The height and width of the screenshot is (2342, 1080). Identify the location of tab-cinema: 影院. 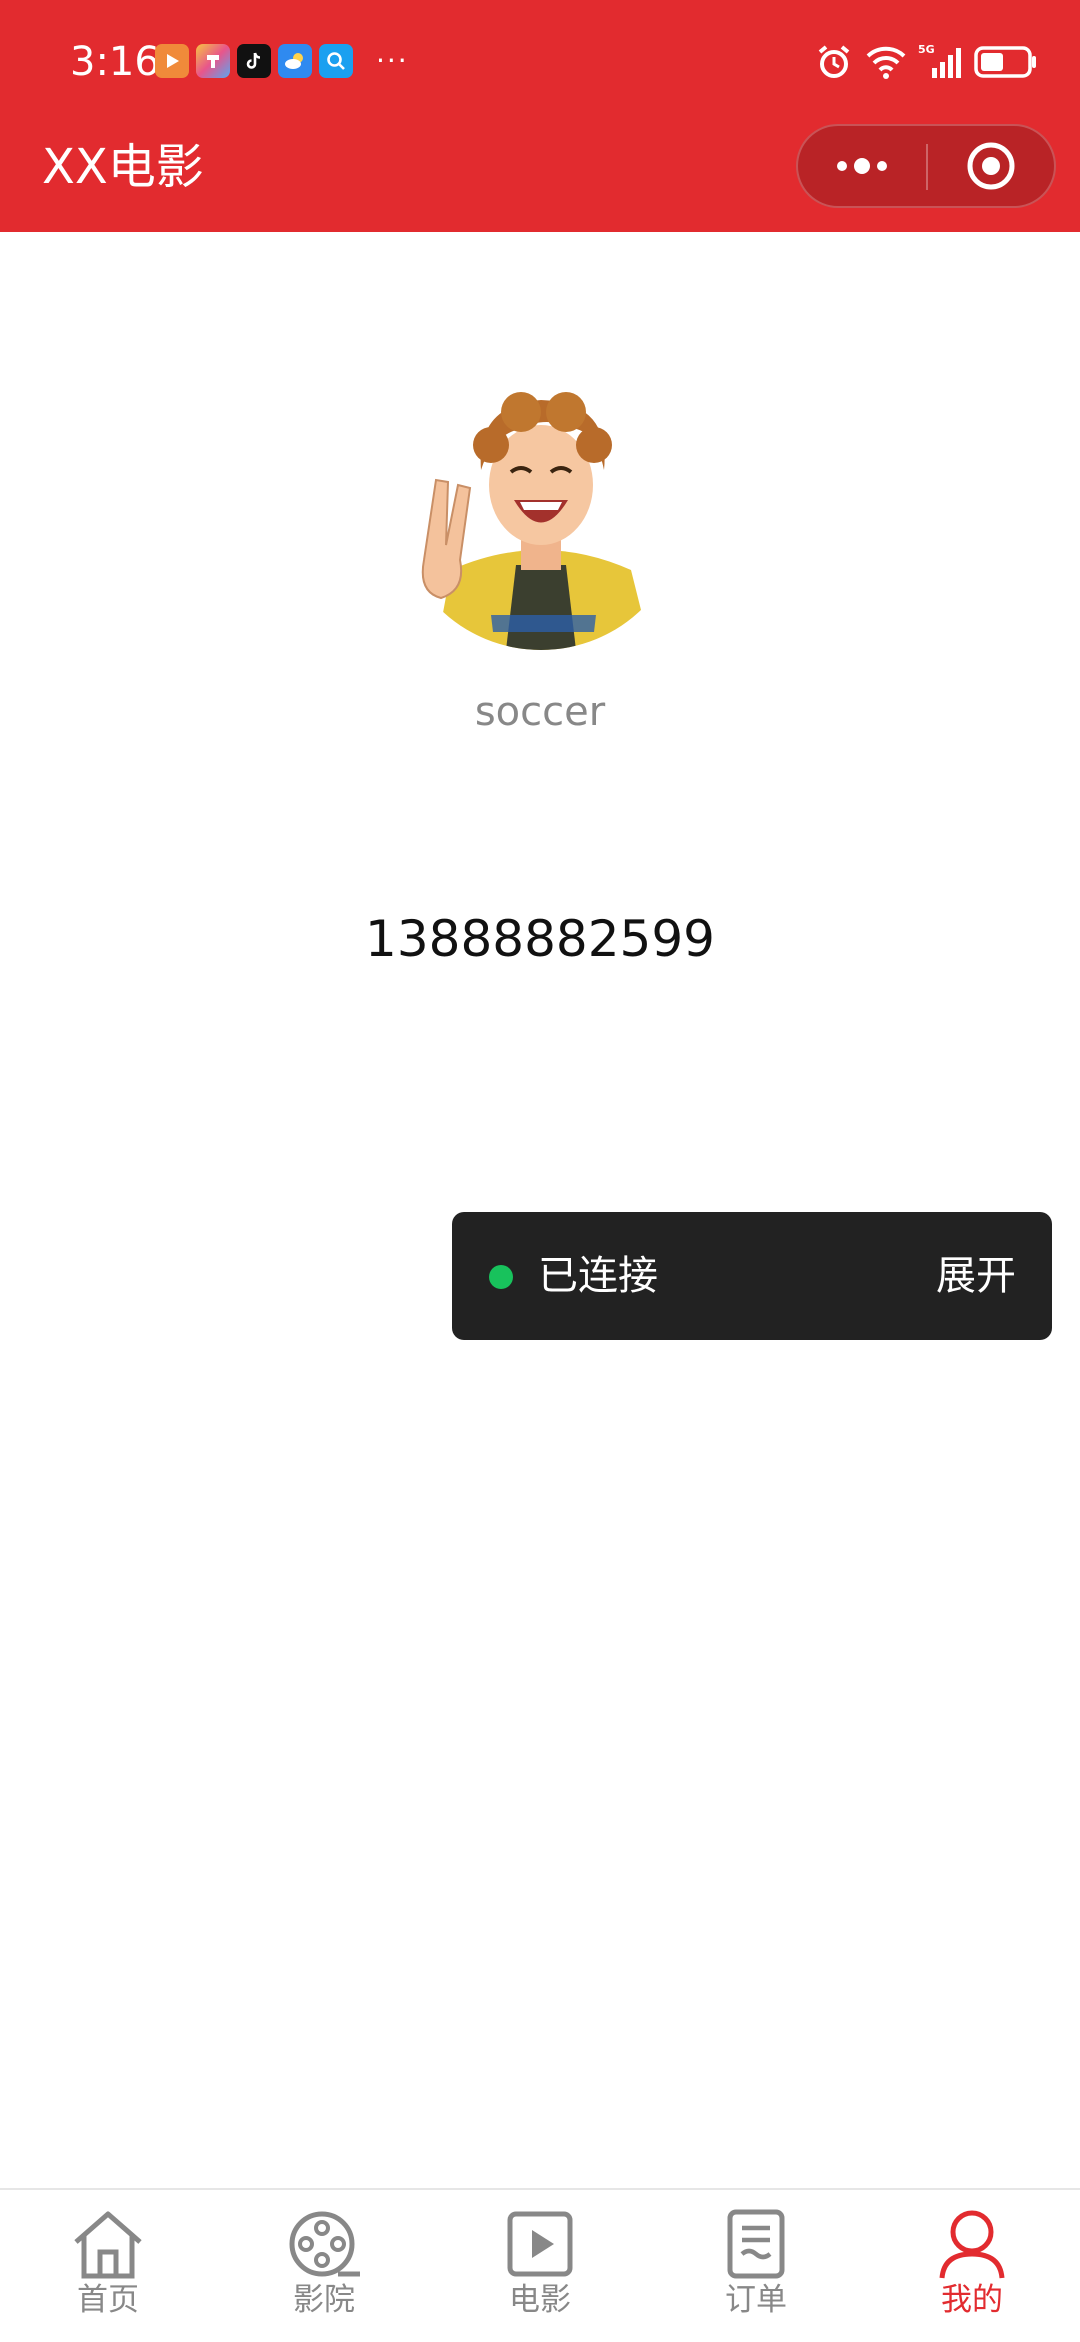
(324, 2266).